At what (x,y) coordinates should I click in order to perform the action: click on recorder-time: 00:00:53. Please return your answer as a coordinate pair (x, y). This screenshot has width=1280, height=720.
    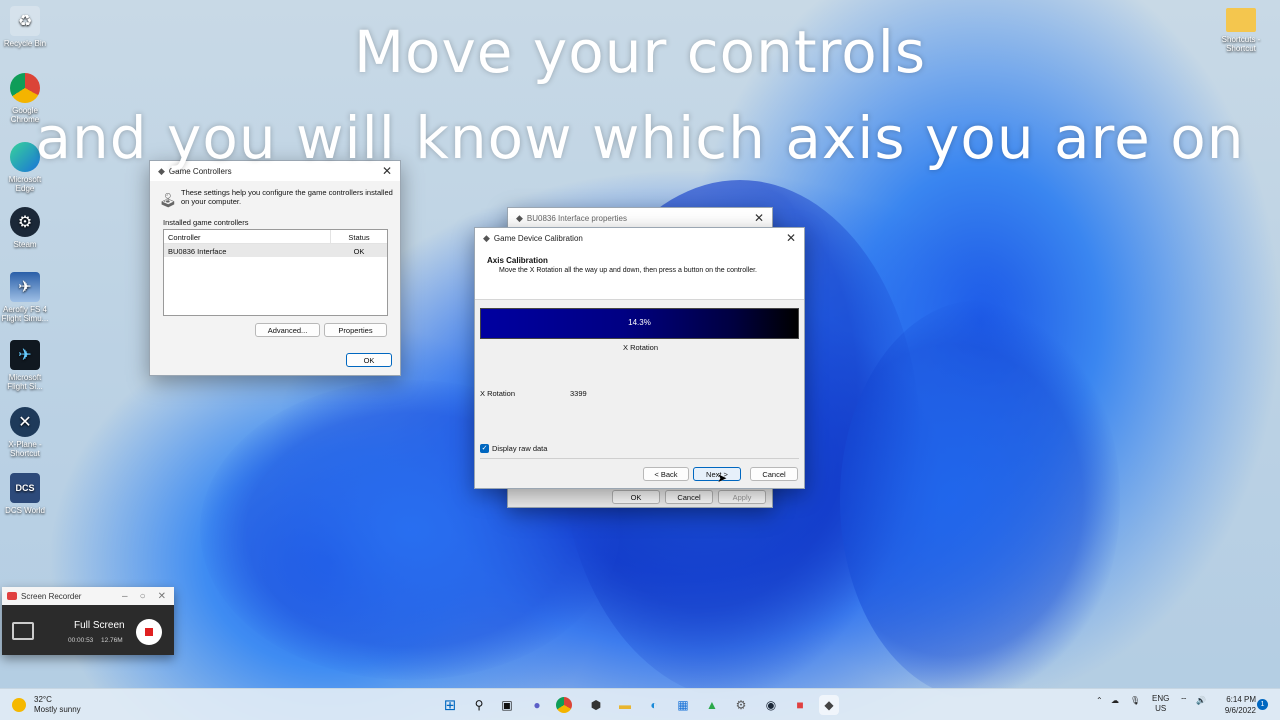
    Looking at the image, I should click on (81, 640).